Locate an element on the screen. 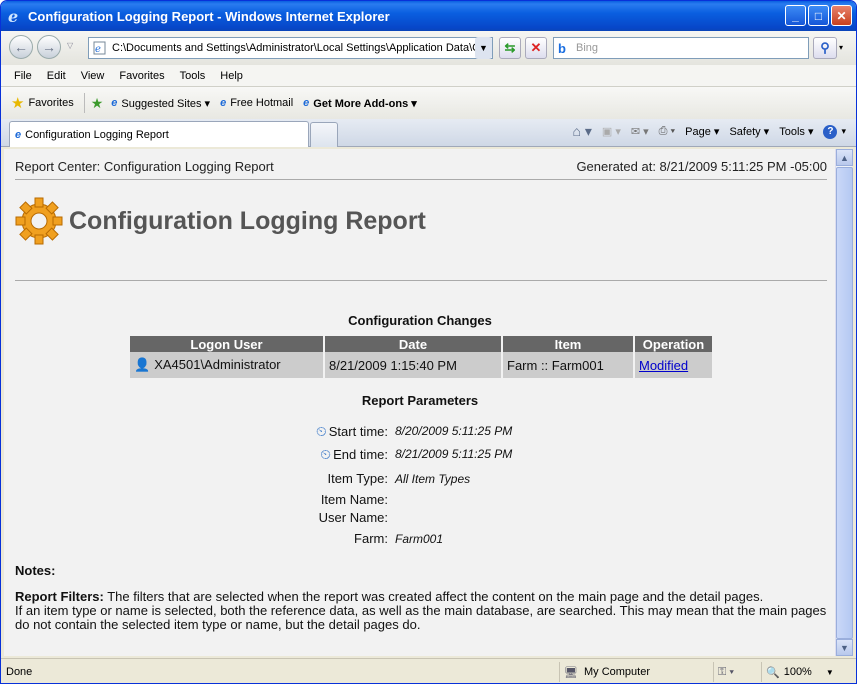 The image size is (857, 684). zoom-control: 🔍 100% ▼ is located at coordinates (801, 672).